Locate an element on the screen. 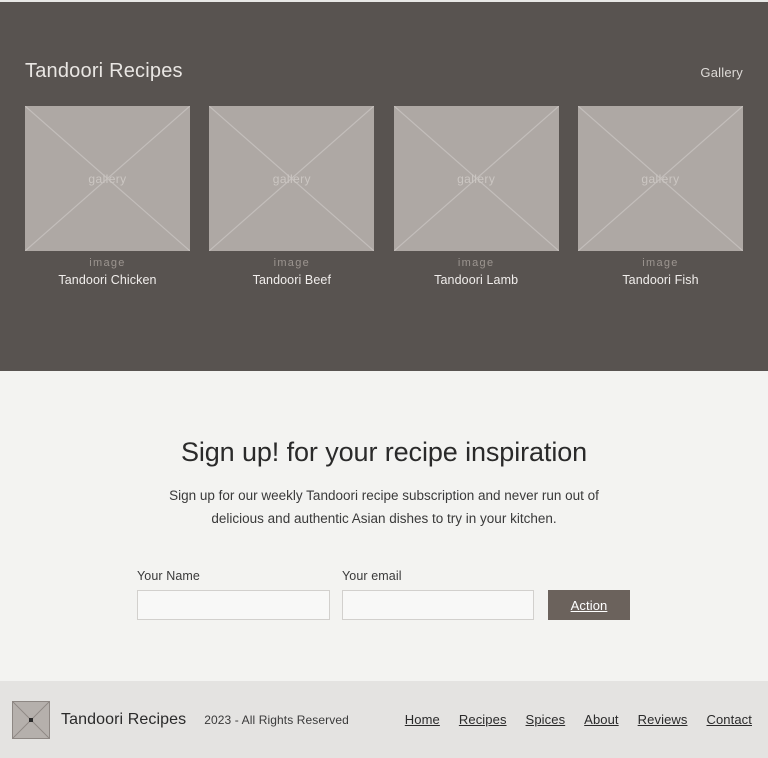 Image resolution: width=768 pixels, height=758 pixels. footer-link-about: About is located at coordinates (601, 719).